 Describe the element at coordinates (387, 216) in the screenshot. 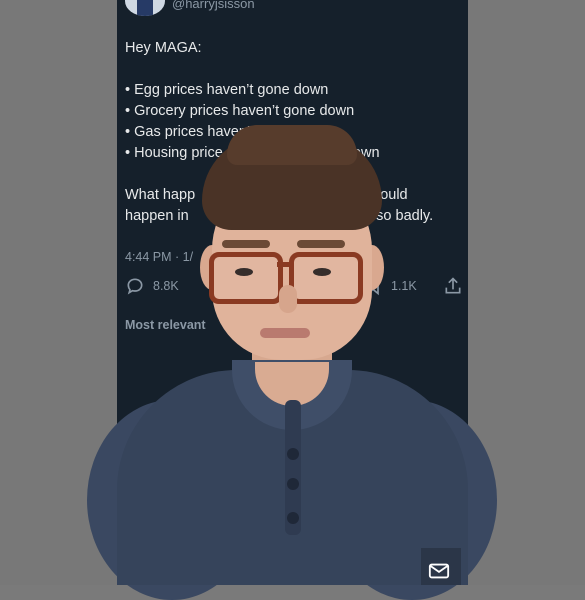

I see `closing-line-2-end: ayed so badly.` at that location.